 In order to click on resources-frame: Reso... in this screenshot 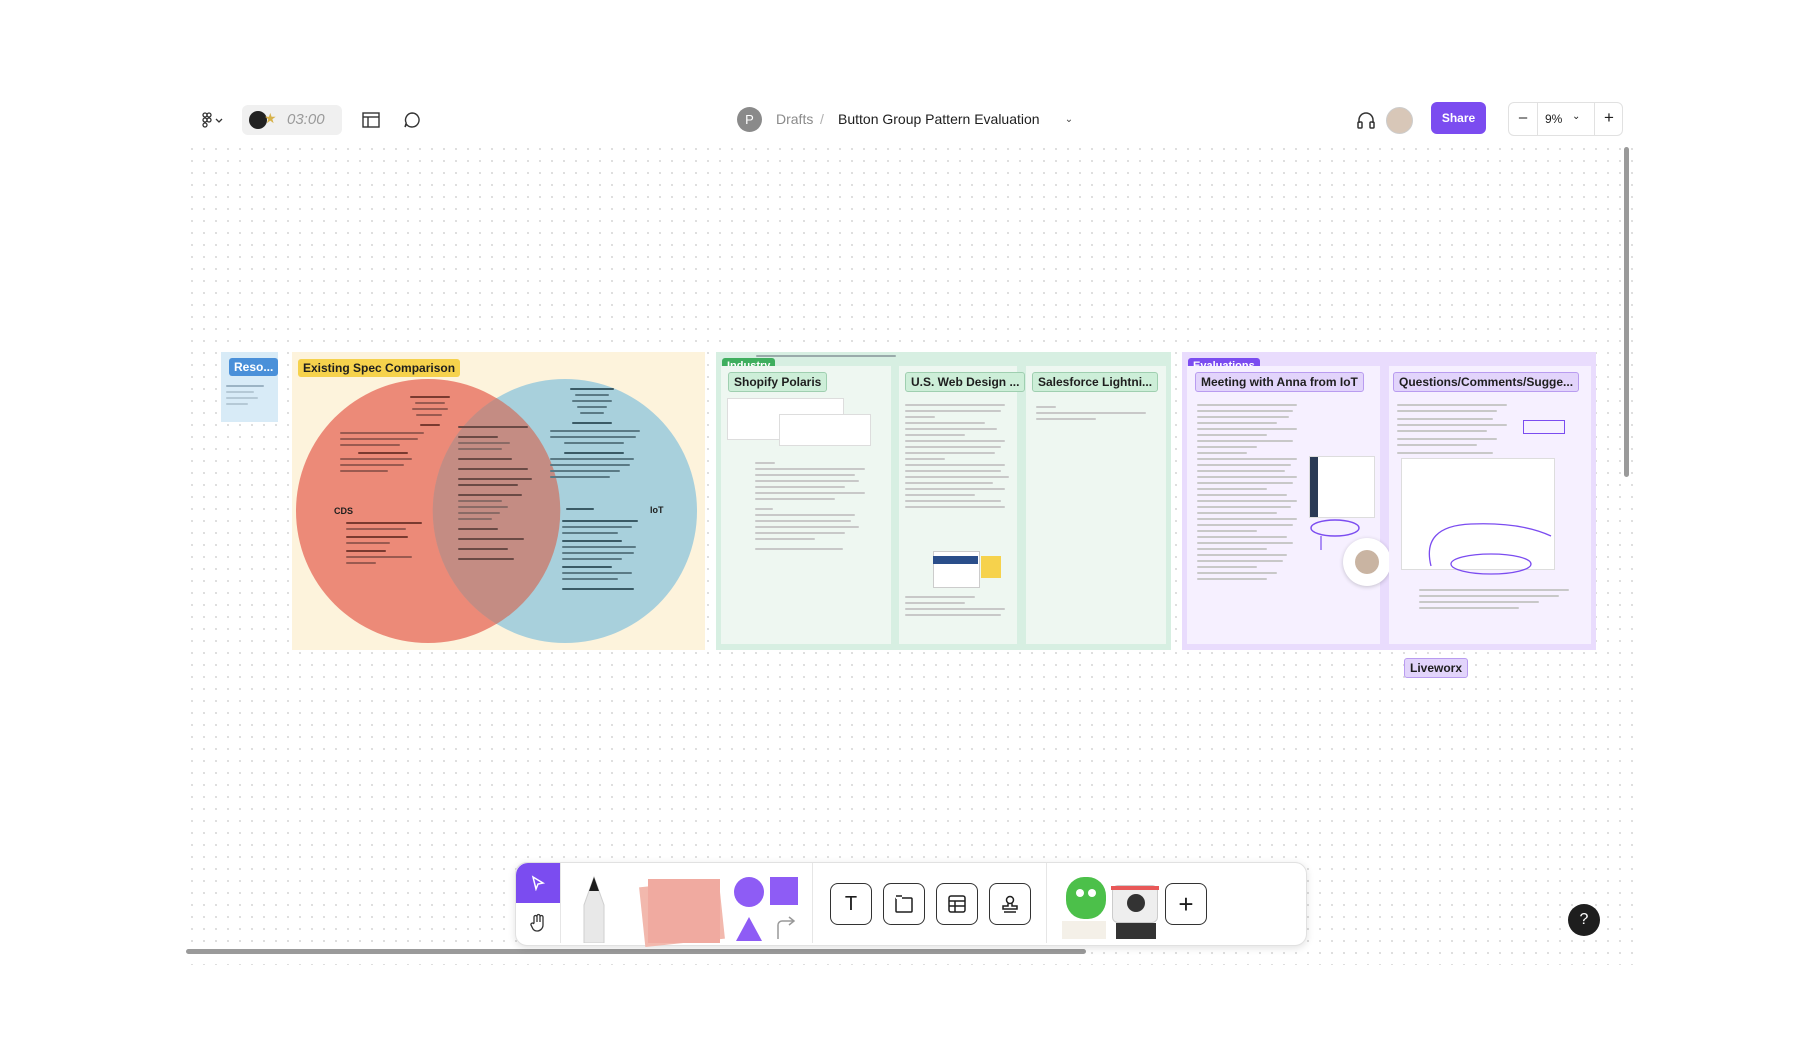, I will do `click(250, 387)`.